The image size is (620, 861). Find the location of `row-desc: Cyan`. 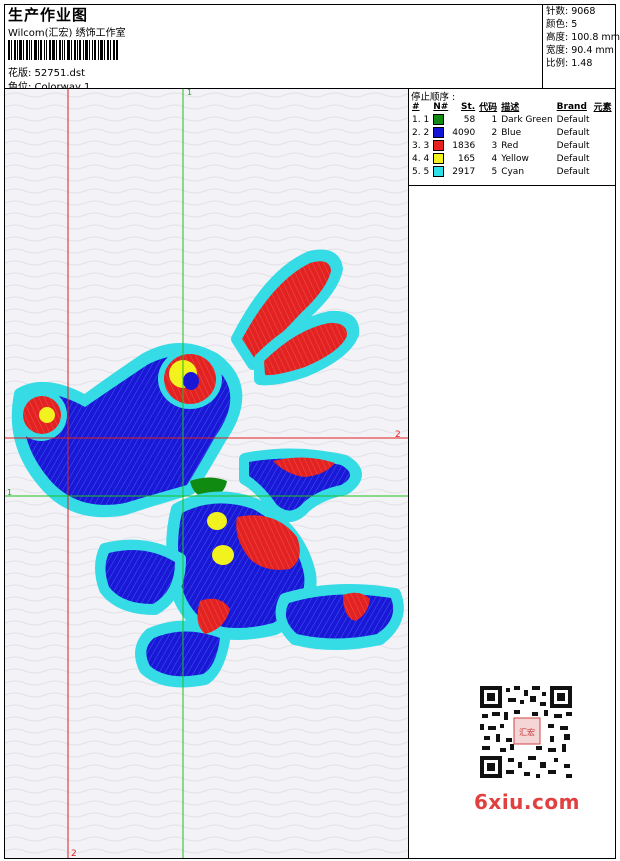

row-desc: Cyan is located at coordinates (513, 171).